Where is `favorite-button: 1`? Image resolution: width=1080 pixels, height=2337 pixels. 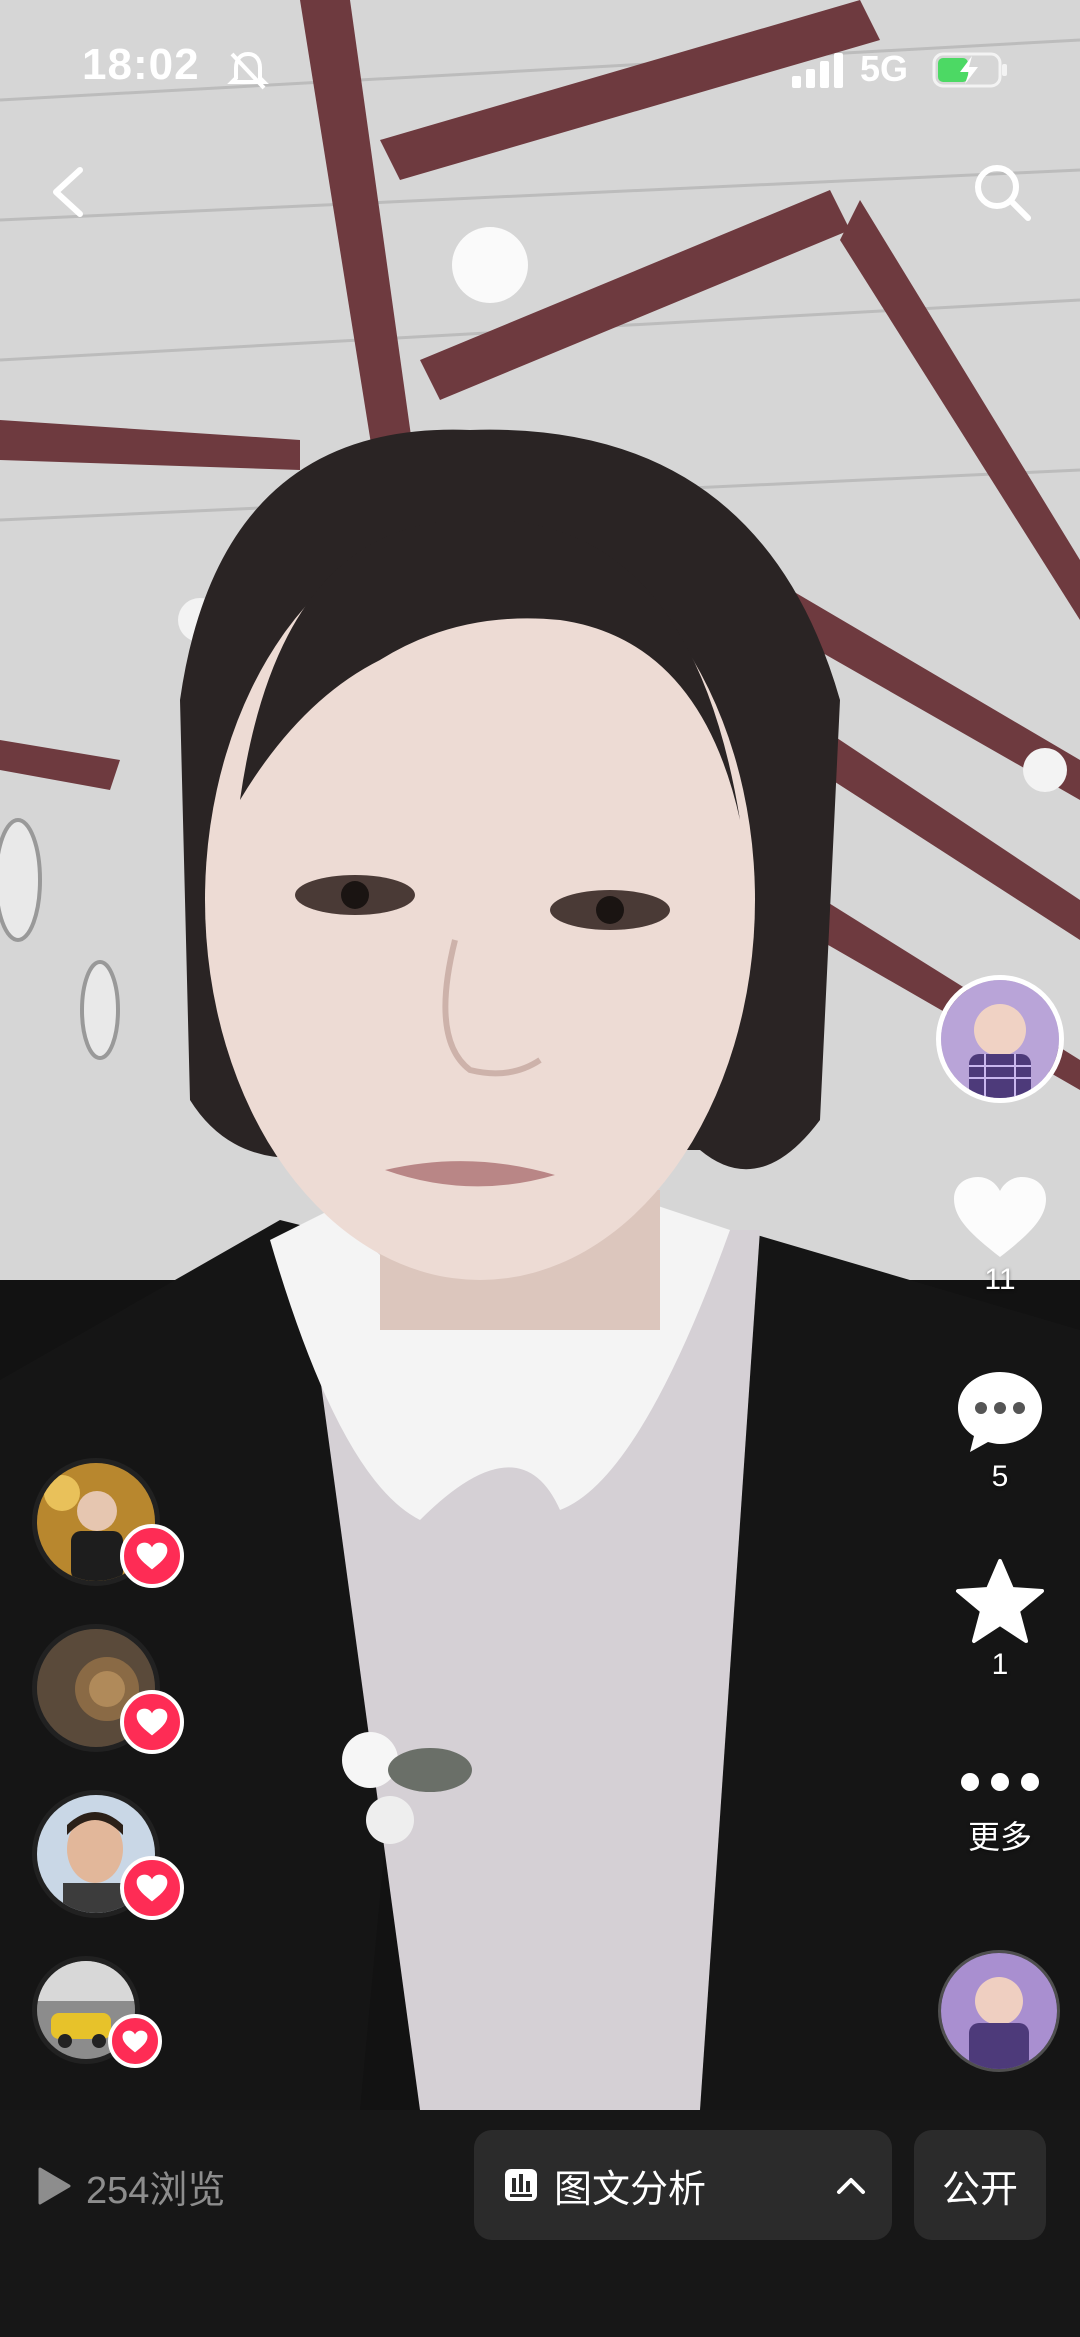
favorite-button: 1 is located at coordinates (1000, 1620).